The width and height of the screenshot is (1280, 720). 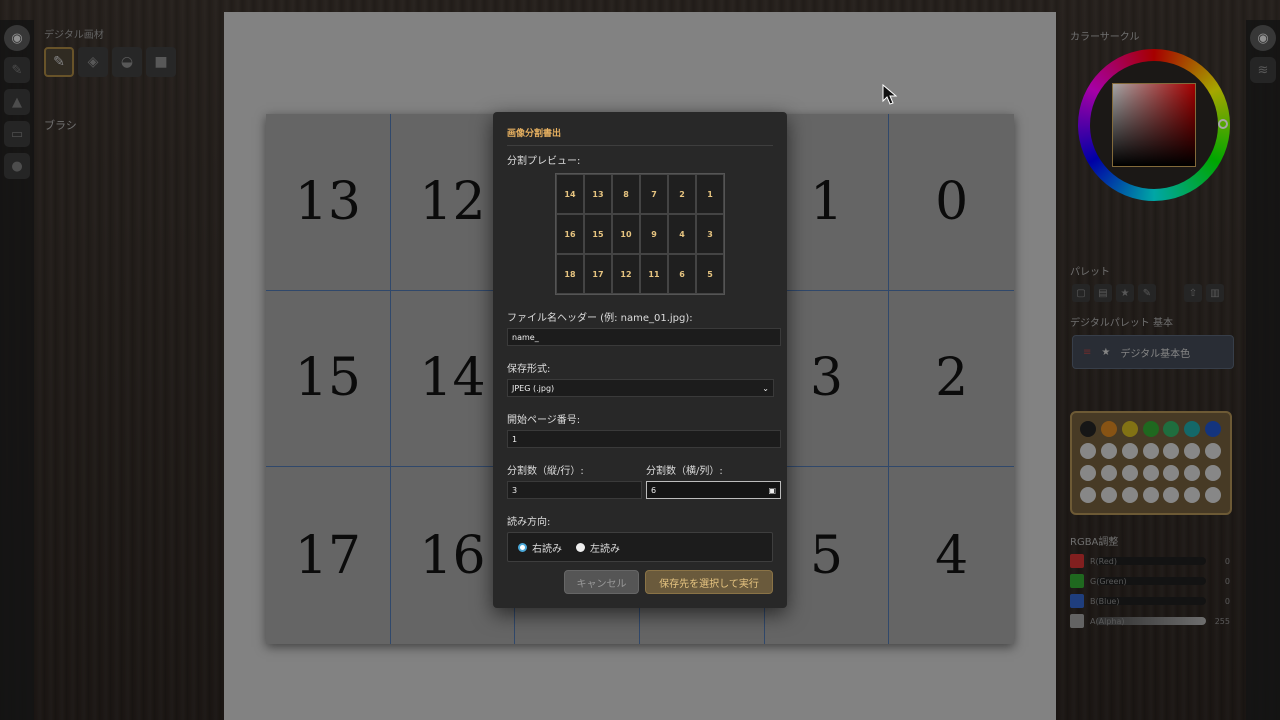 I want to click on preview-cell: 11, so click(x=654, y=274).